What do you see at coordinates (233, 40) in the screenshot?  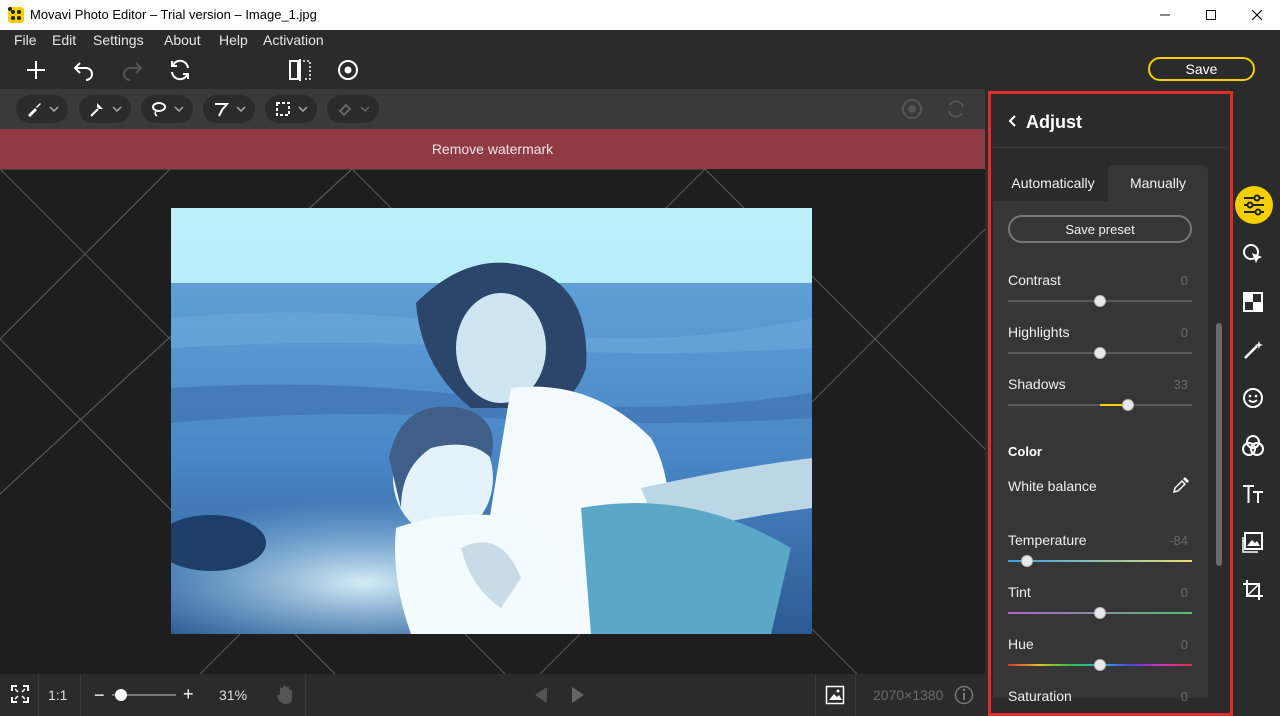 I see `menu-help: Help` at bounding box center [233, 40].